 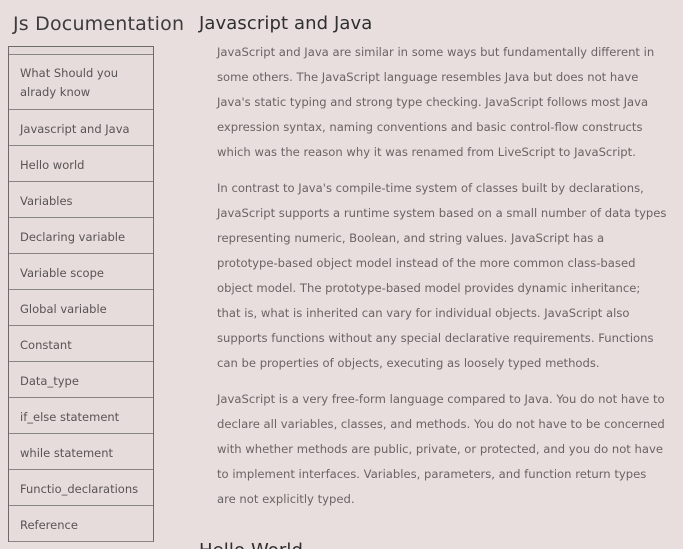 I want to click on sidebar-item-hello-world: Hello world, so click(x=81, y=163).